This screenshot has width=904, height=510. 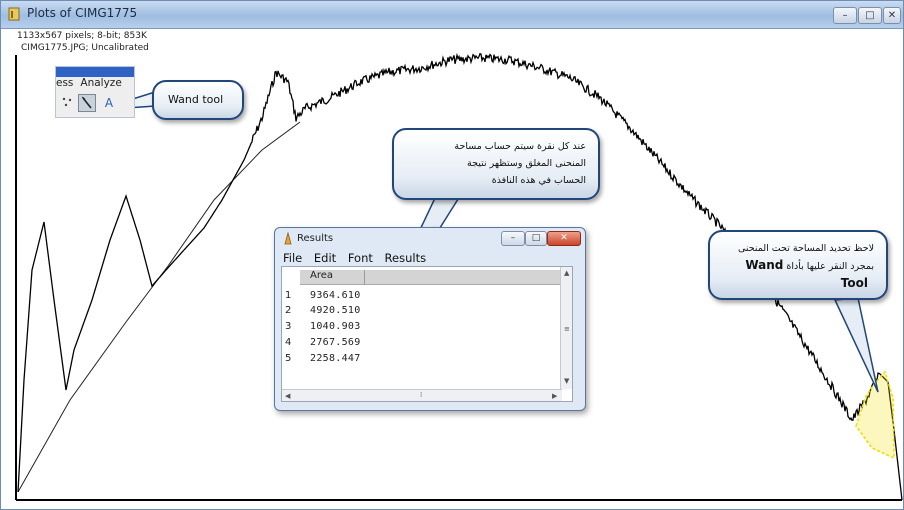 I want to click on wand-tool-callout-text: Wand tool, so click(x=196, y=99).